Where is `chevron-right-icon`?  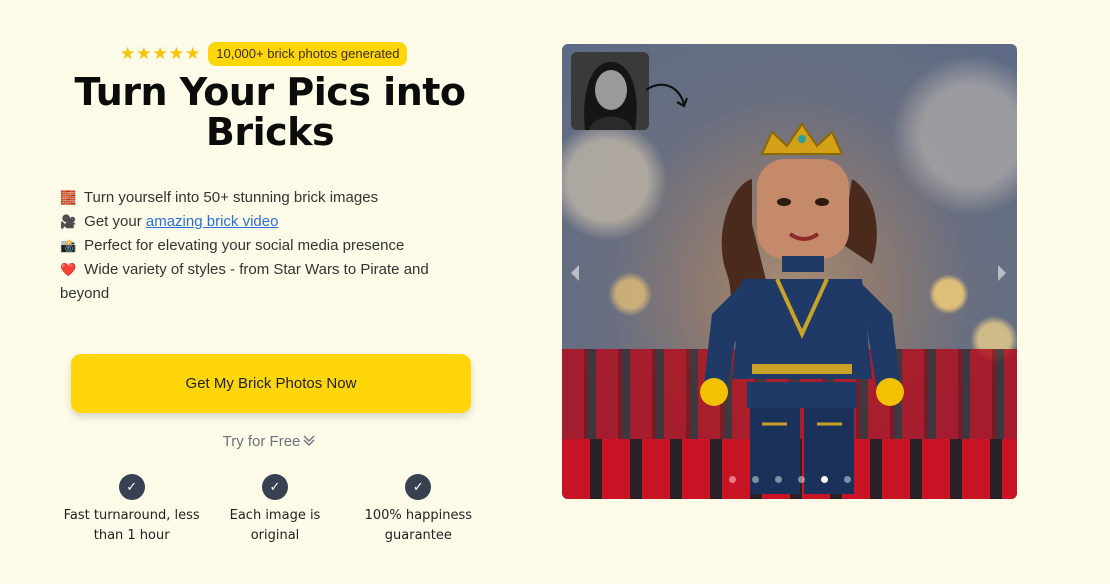 chevron-right-icon is located at coordinates (1002, 273).